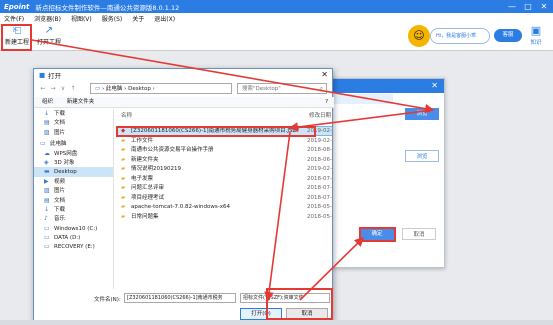 This screenshot has height=325, width=553. What do you see at coordinates (98, 89) in the screenshot?
I see `computer-icon: ▭` at bounding box center [98, 89].